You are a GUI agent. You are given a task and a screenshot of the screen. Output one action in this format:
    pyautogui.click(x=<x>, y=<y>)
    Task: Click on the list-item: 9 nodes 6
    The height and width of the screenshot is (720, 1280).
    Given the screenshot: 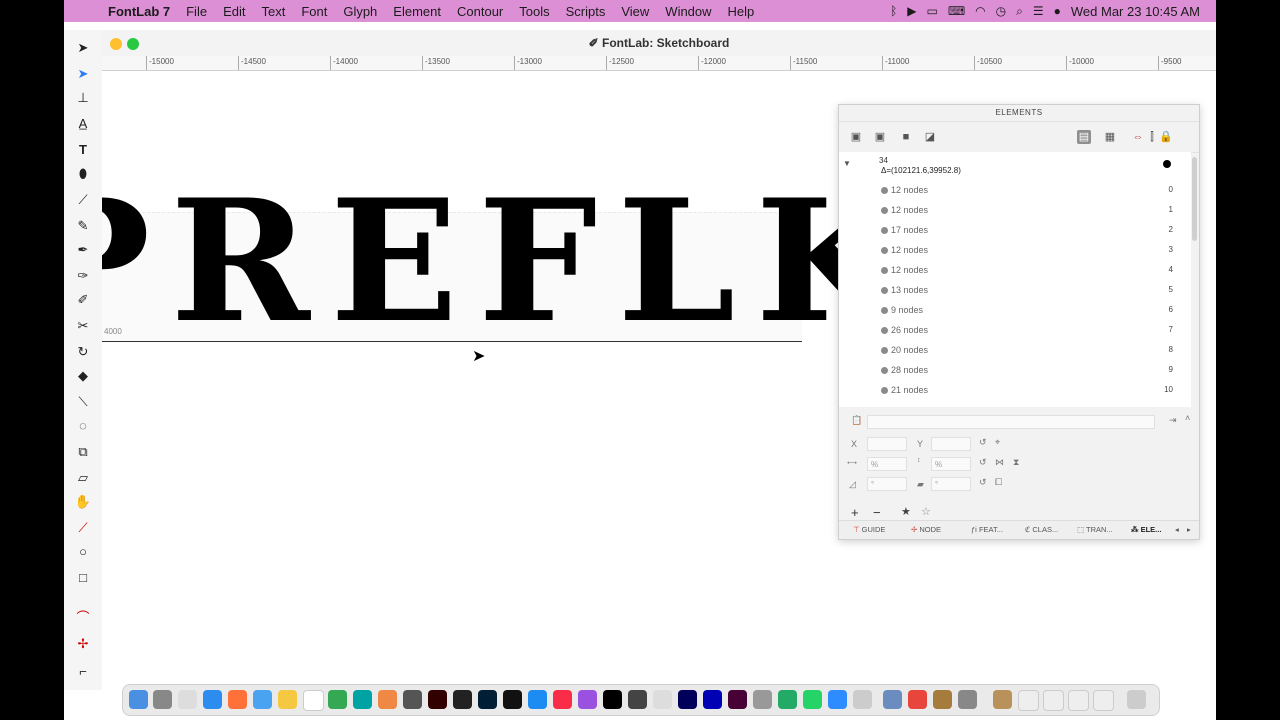 What is the action you would take?
    pyautogui.click(x=1014, y=310)
    